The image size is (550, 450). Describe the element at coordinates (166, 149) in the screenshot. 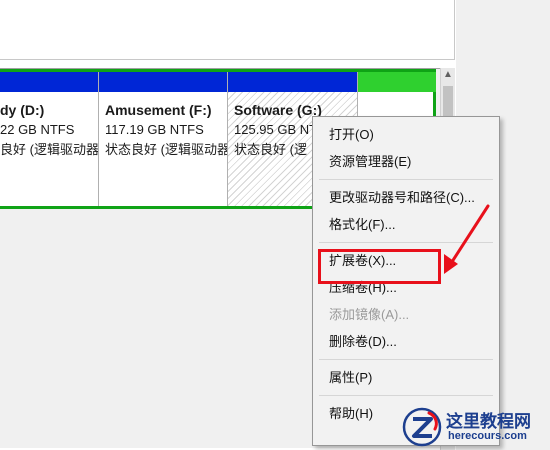

I see `partition-status: 状态良好 (逻辑驱动器)` at that location.